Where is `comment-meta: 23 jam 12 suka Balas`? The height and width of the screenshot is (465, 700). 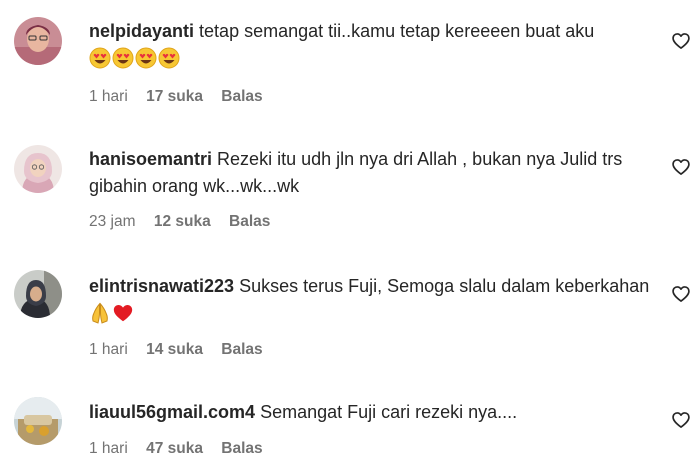 comment-meta: 23 jam 12 suka Balas is located at coordinates (179, 222).